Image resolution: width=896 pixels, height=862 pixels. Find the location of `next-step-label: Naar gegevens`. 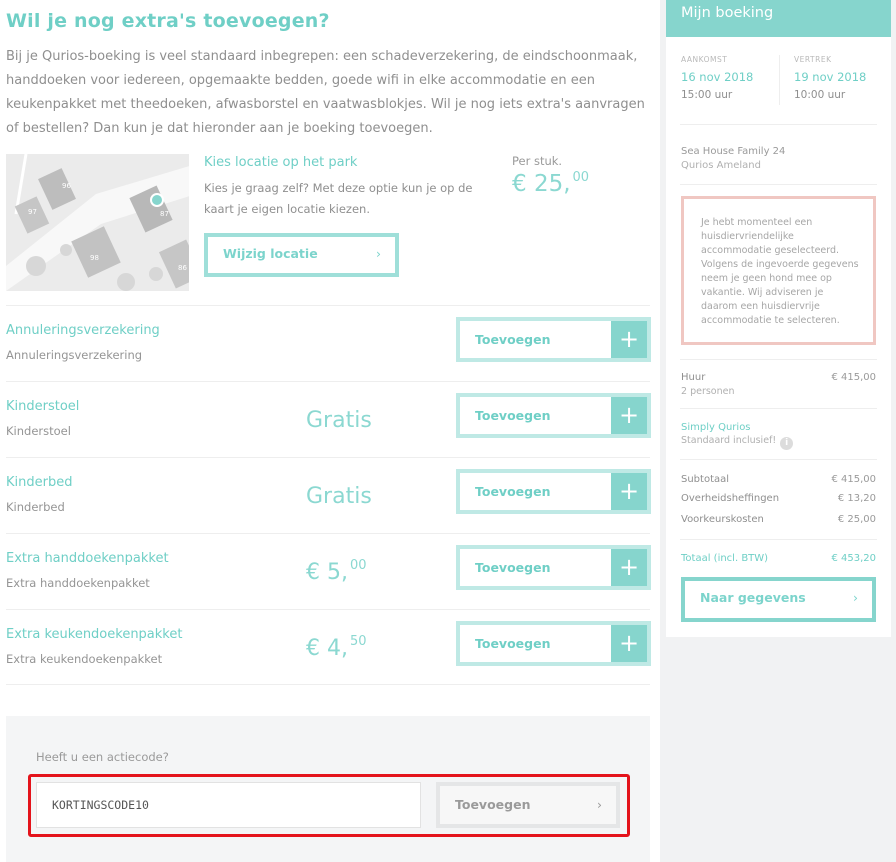

next-step-label: Naar gegevens is located at coordinates (753, 597).